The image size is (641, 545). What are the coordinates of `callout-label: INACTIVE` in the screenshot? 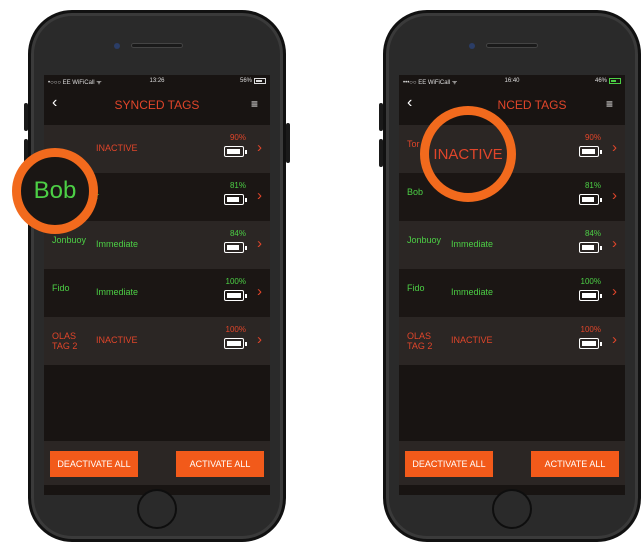 It's located at (468, 154).